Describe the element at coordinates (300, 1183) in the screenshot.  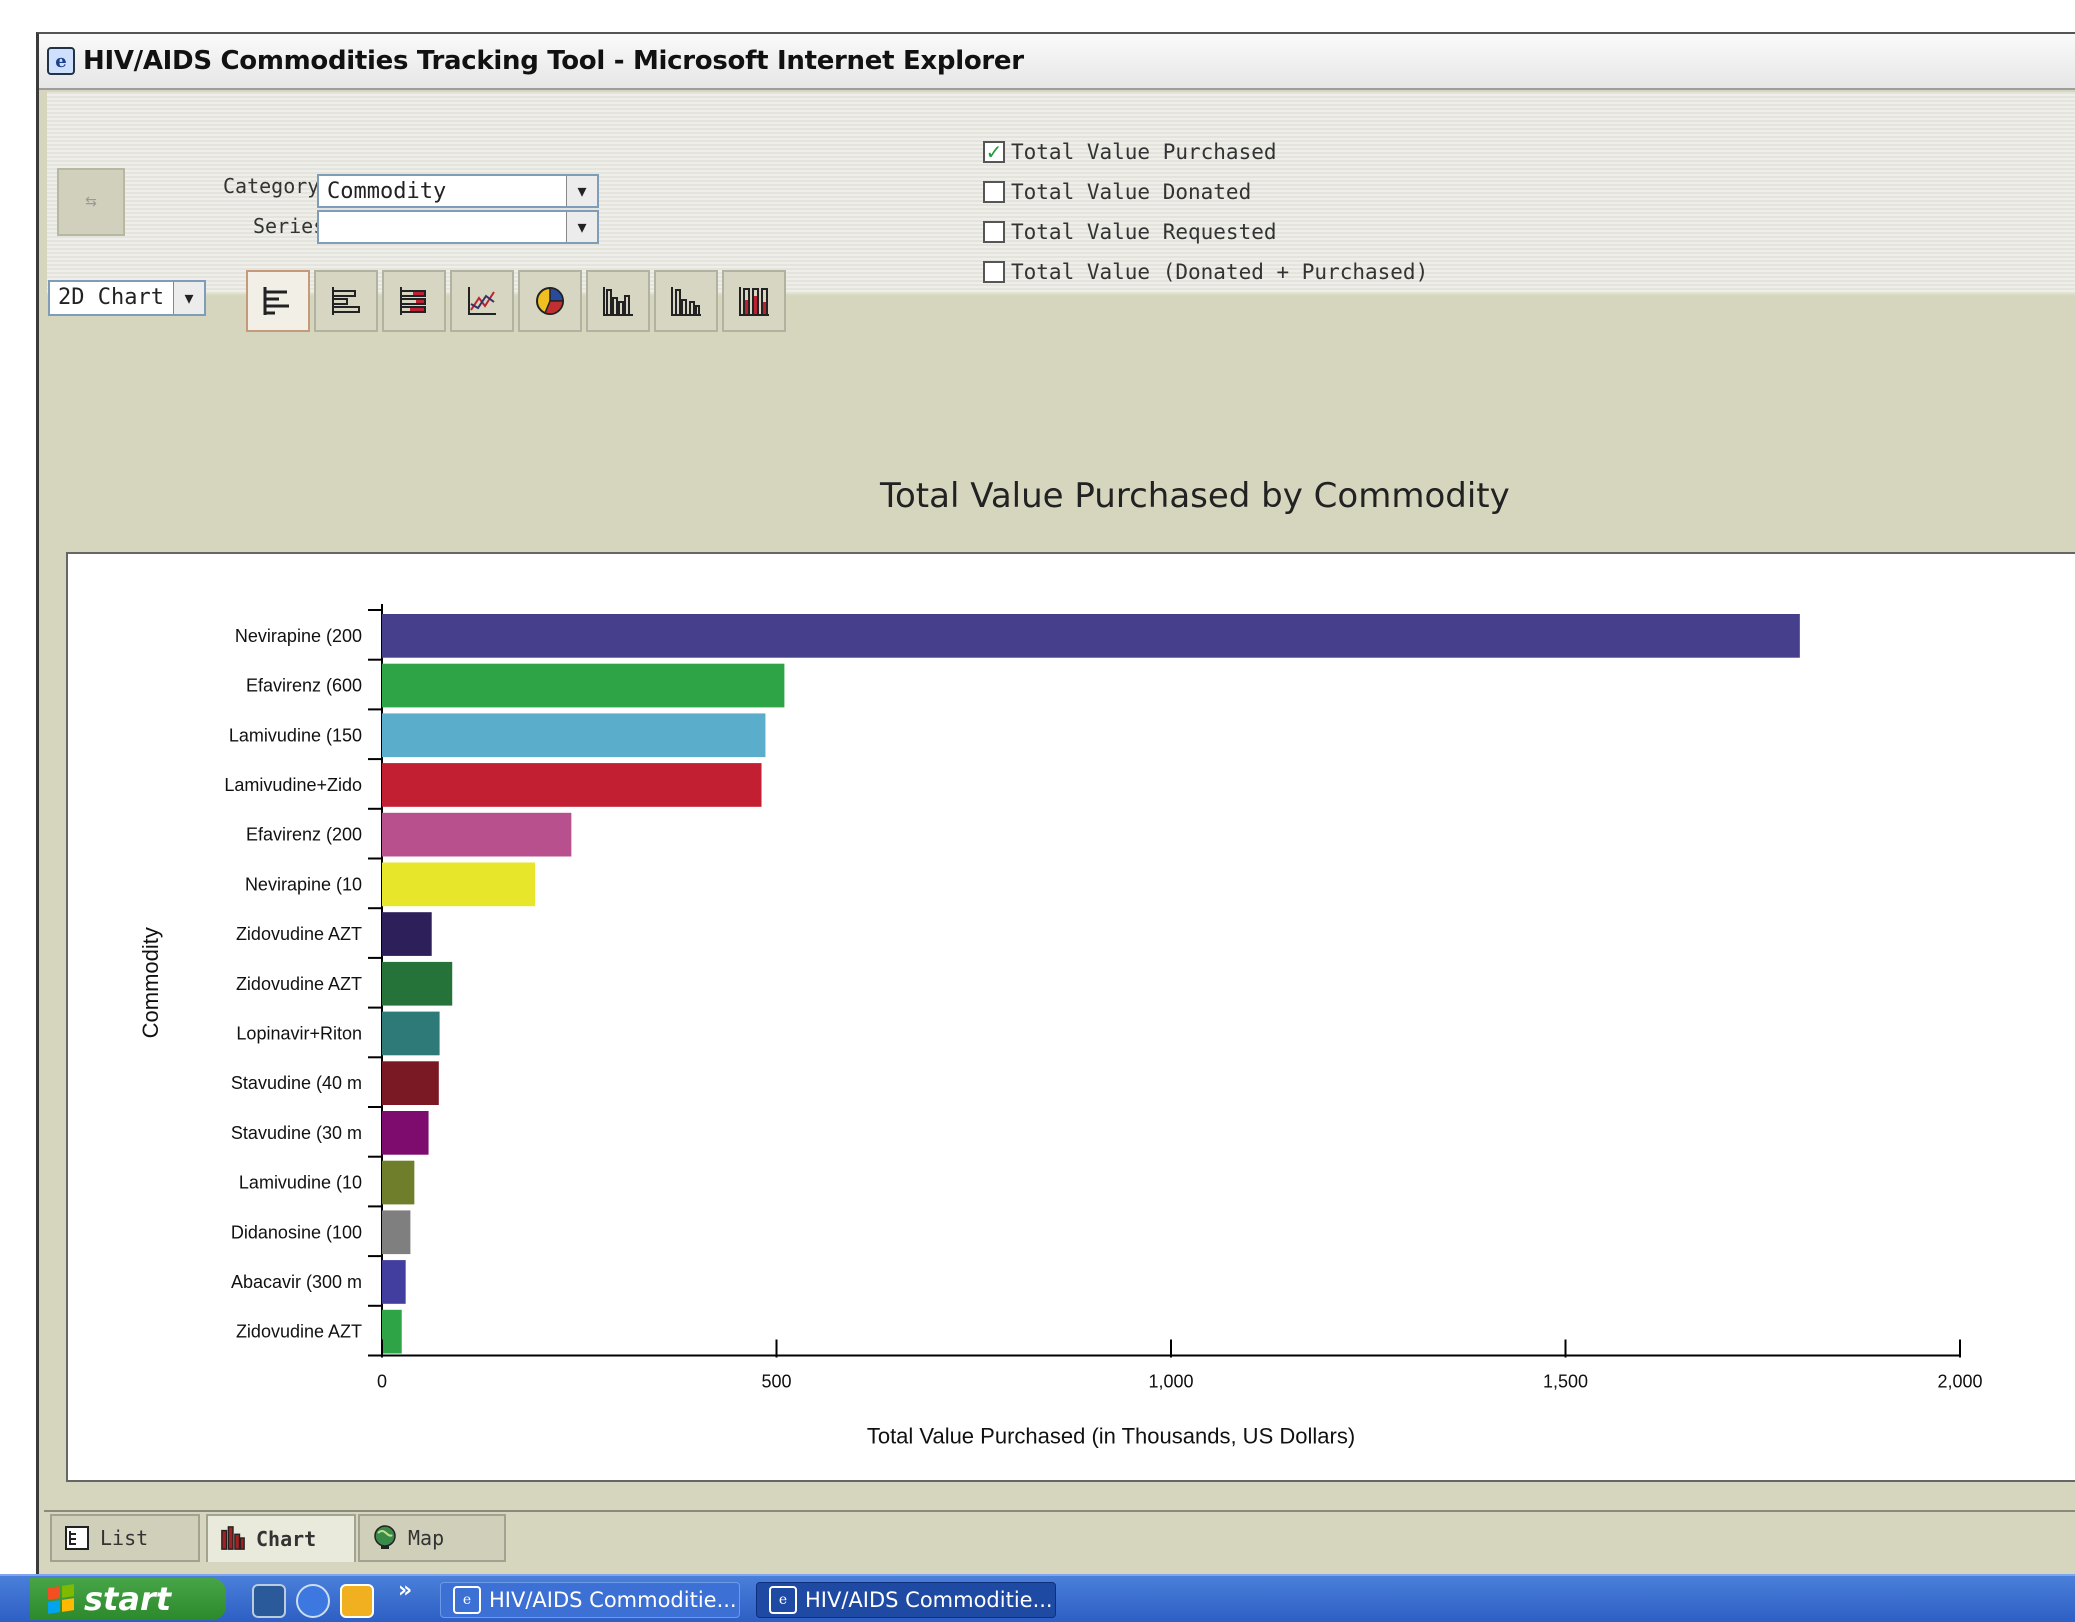
I see `y-tick-label: Lamivudine (10` at that location.